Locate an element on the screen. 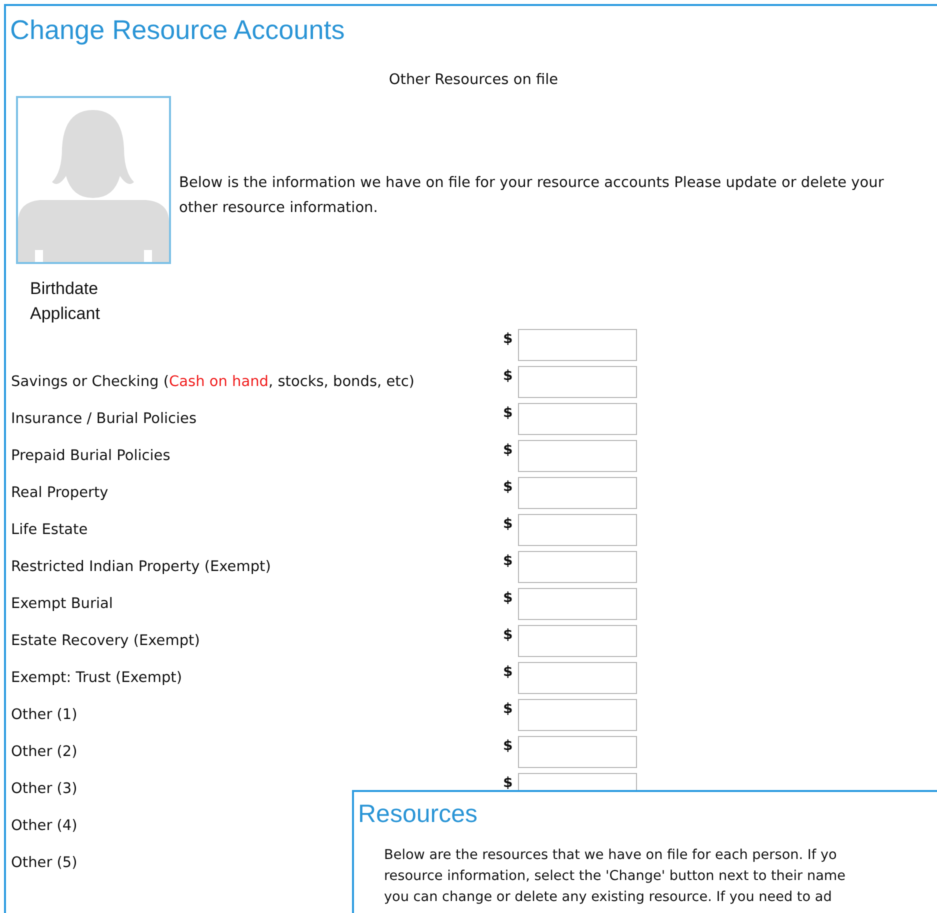 Image resolution: width=937 pixels, height=913 pixels. description-text: Below are the resources that we have on file for each person. If yo is located at coordinates (611, 855).